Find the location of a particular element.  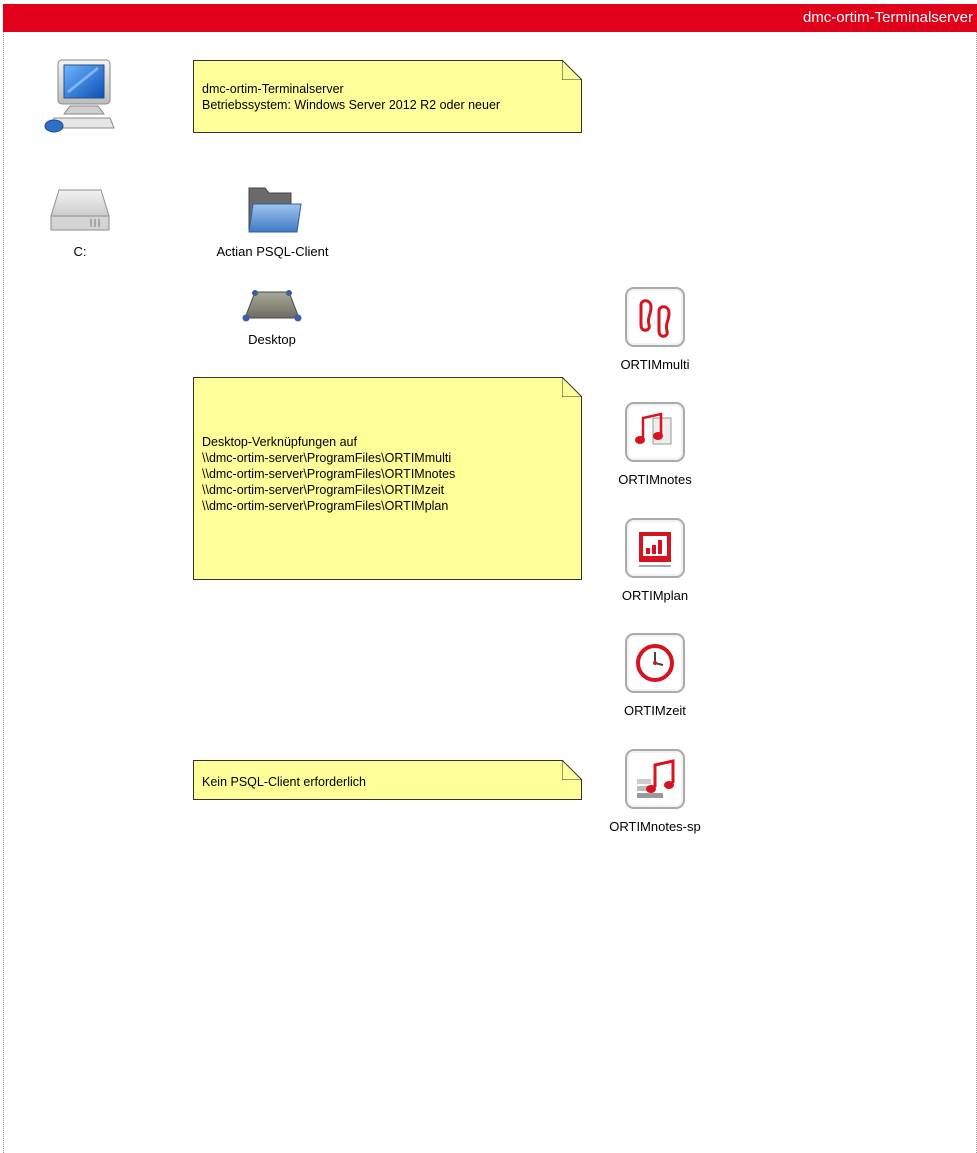

app-ortimnotes: ORTIMnotes is located at coordinates (655, 444).